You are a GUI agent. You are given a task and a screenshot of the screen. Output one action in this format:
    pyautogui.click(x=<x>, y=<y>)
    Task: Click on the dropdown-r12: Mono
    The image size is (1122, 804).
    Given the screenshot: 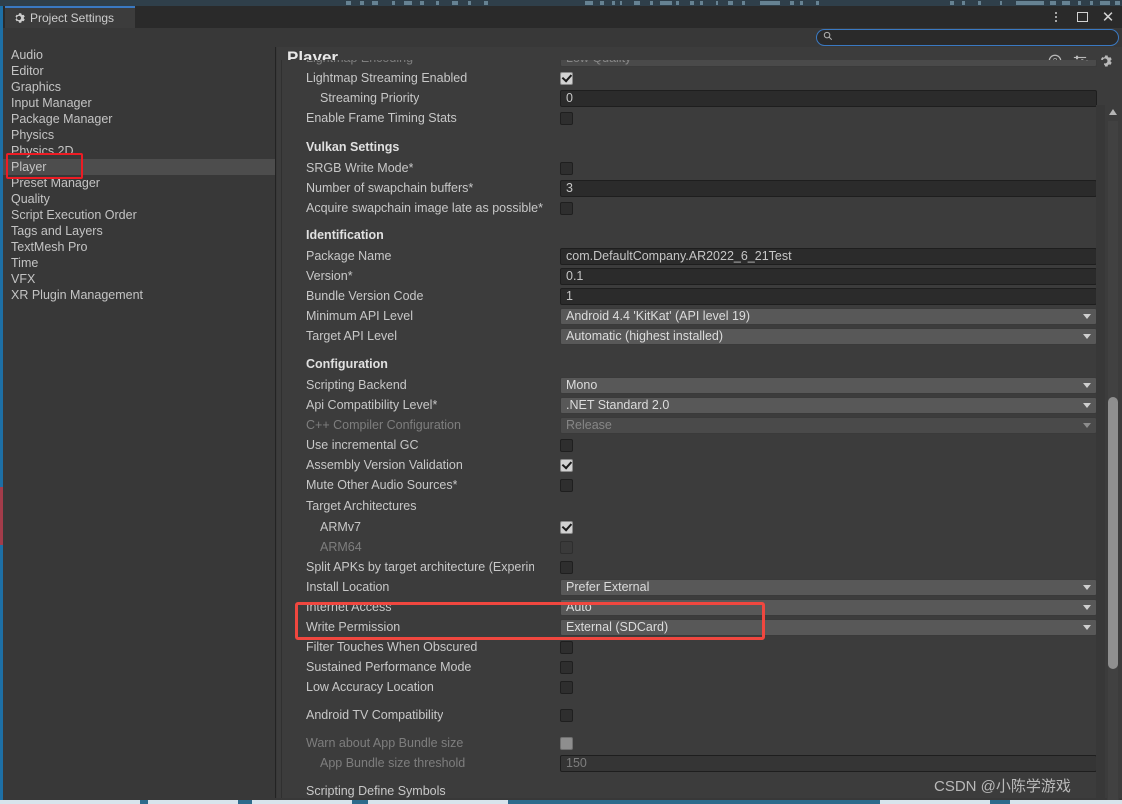 What is the action you would take?
    pyautogui.click(x=828, y=385)
    